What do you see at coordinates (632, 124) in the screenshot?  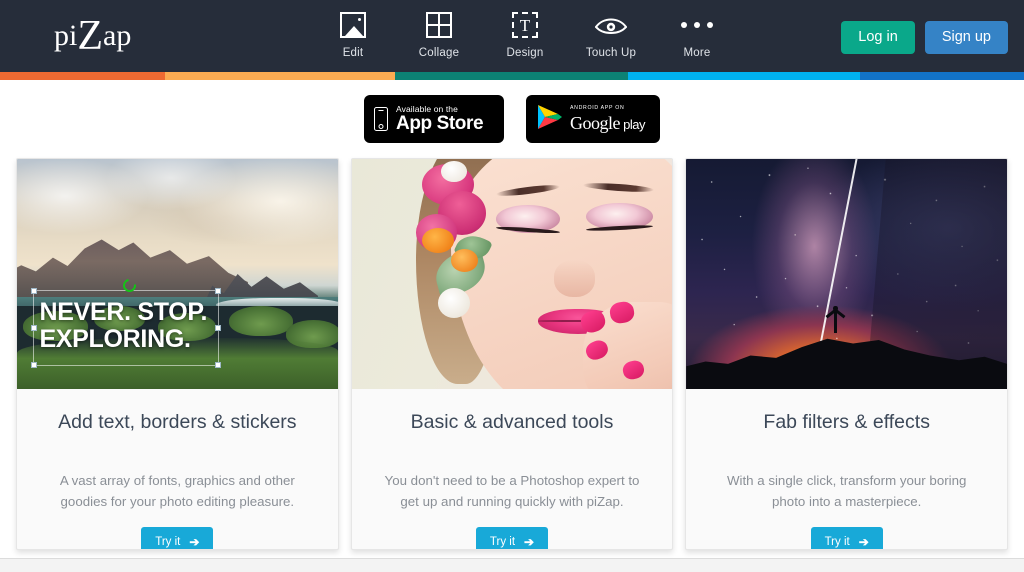 I see `google-play-suffix-text: play` at bounding box center [632, 124].